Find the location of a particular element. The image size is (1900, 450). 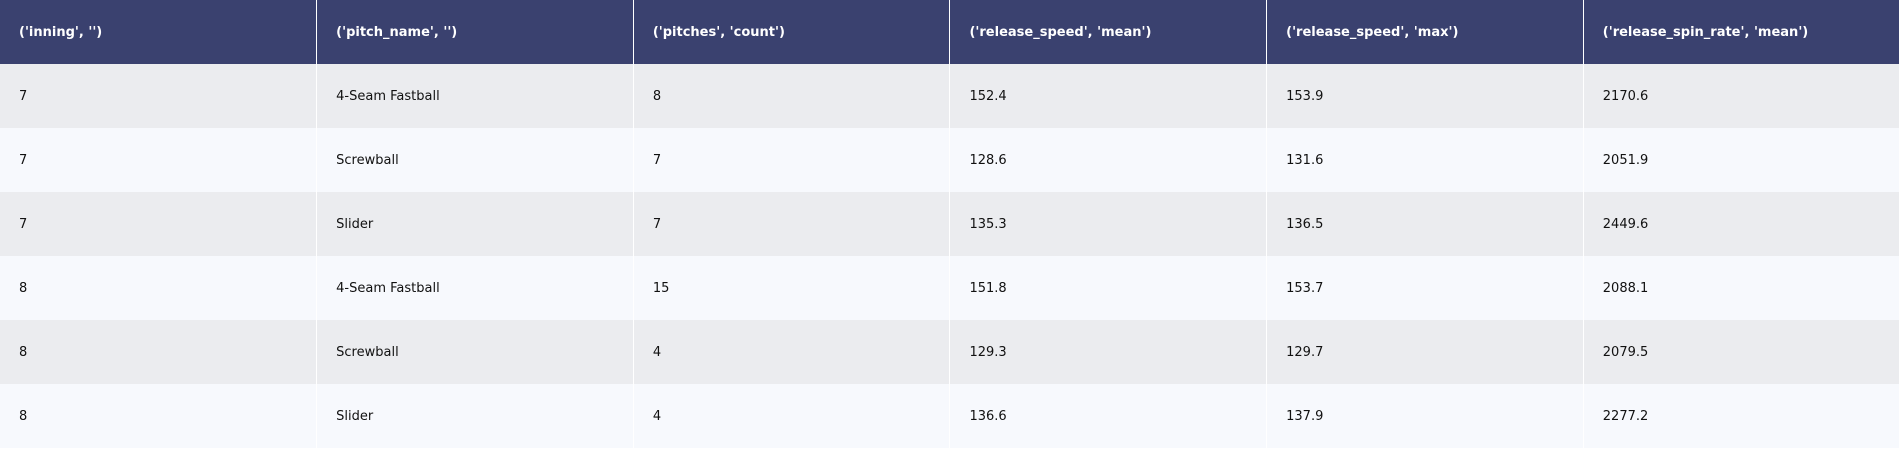

cell-release-speed-max: 153.7 is located at coordinates (1425, 288).